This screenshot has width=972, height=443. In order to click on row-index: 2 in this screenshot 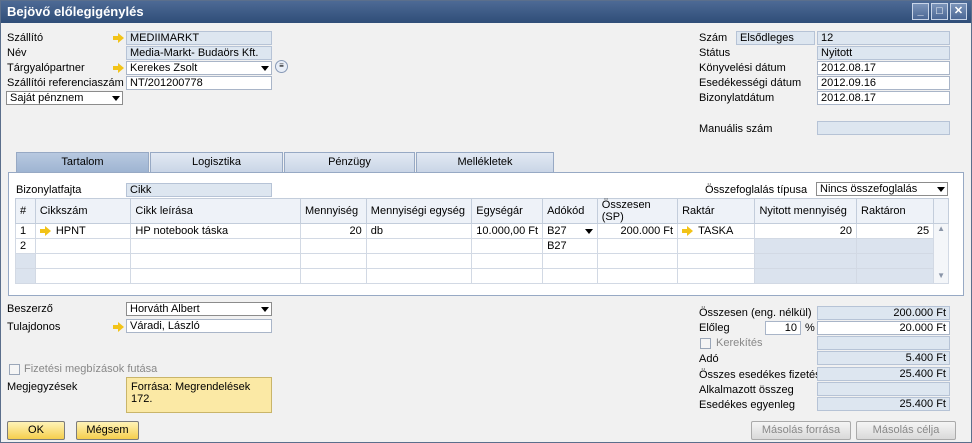, I will do `click(25, 246)`.